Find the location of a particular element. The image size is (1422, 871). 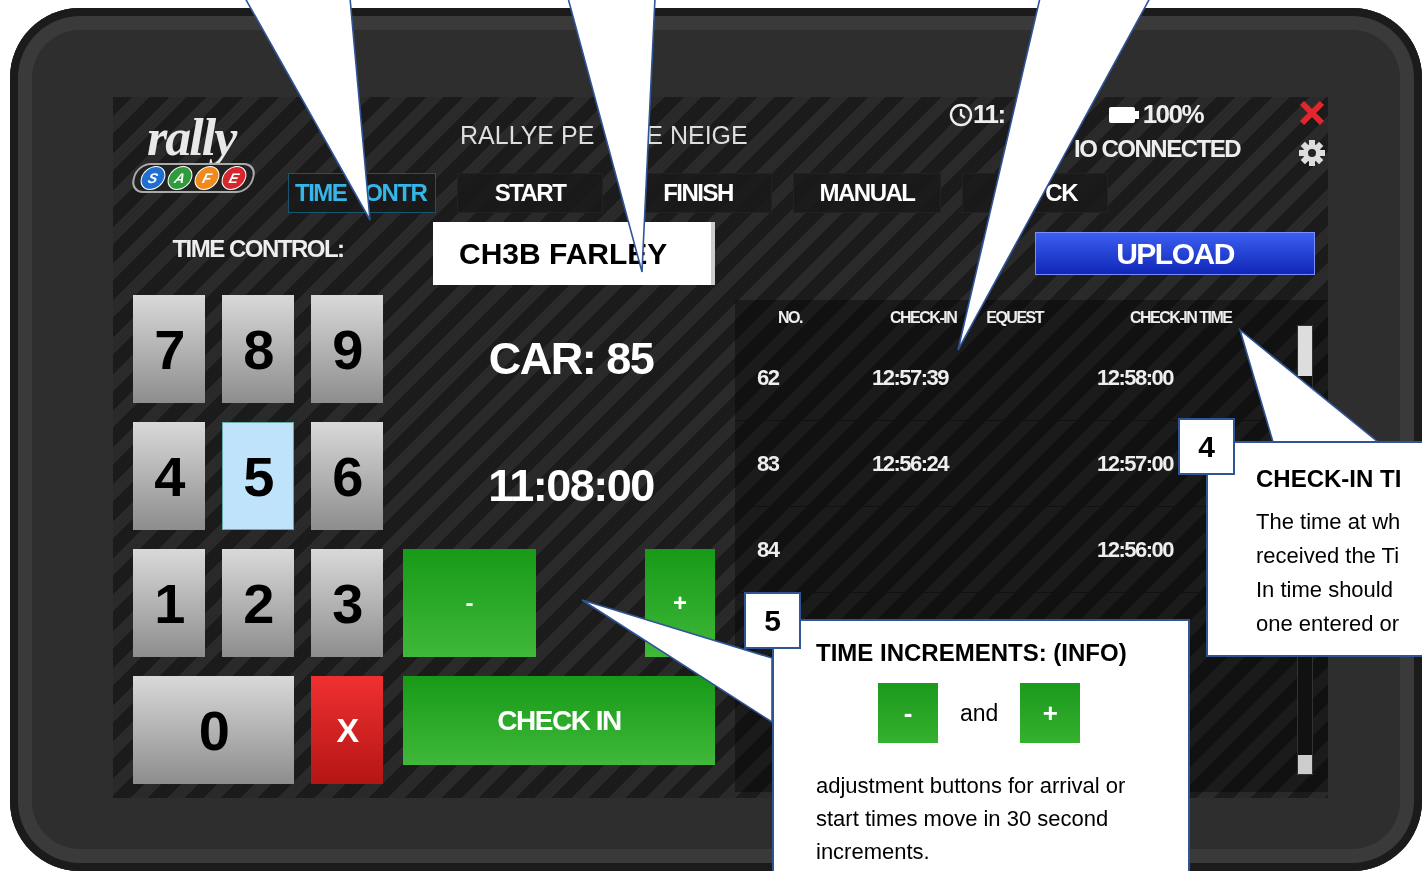

table-cell: 12:56:24 is located at coordinates (910, 463).